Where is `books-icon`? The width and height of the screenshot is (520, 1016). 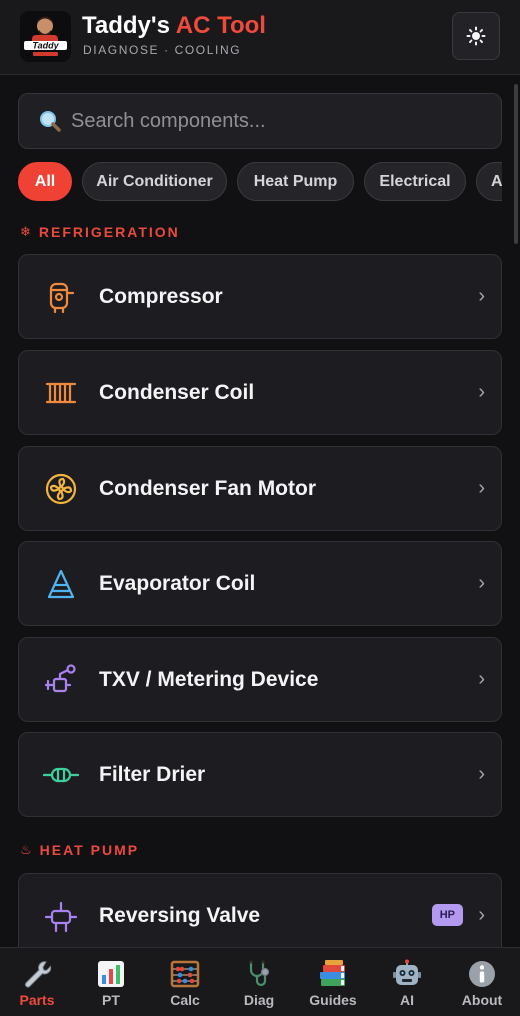 books-icon is located at coordinates (333, 974).